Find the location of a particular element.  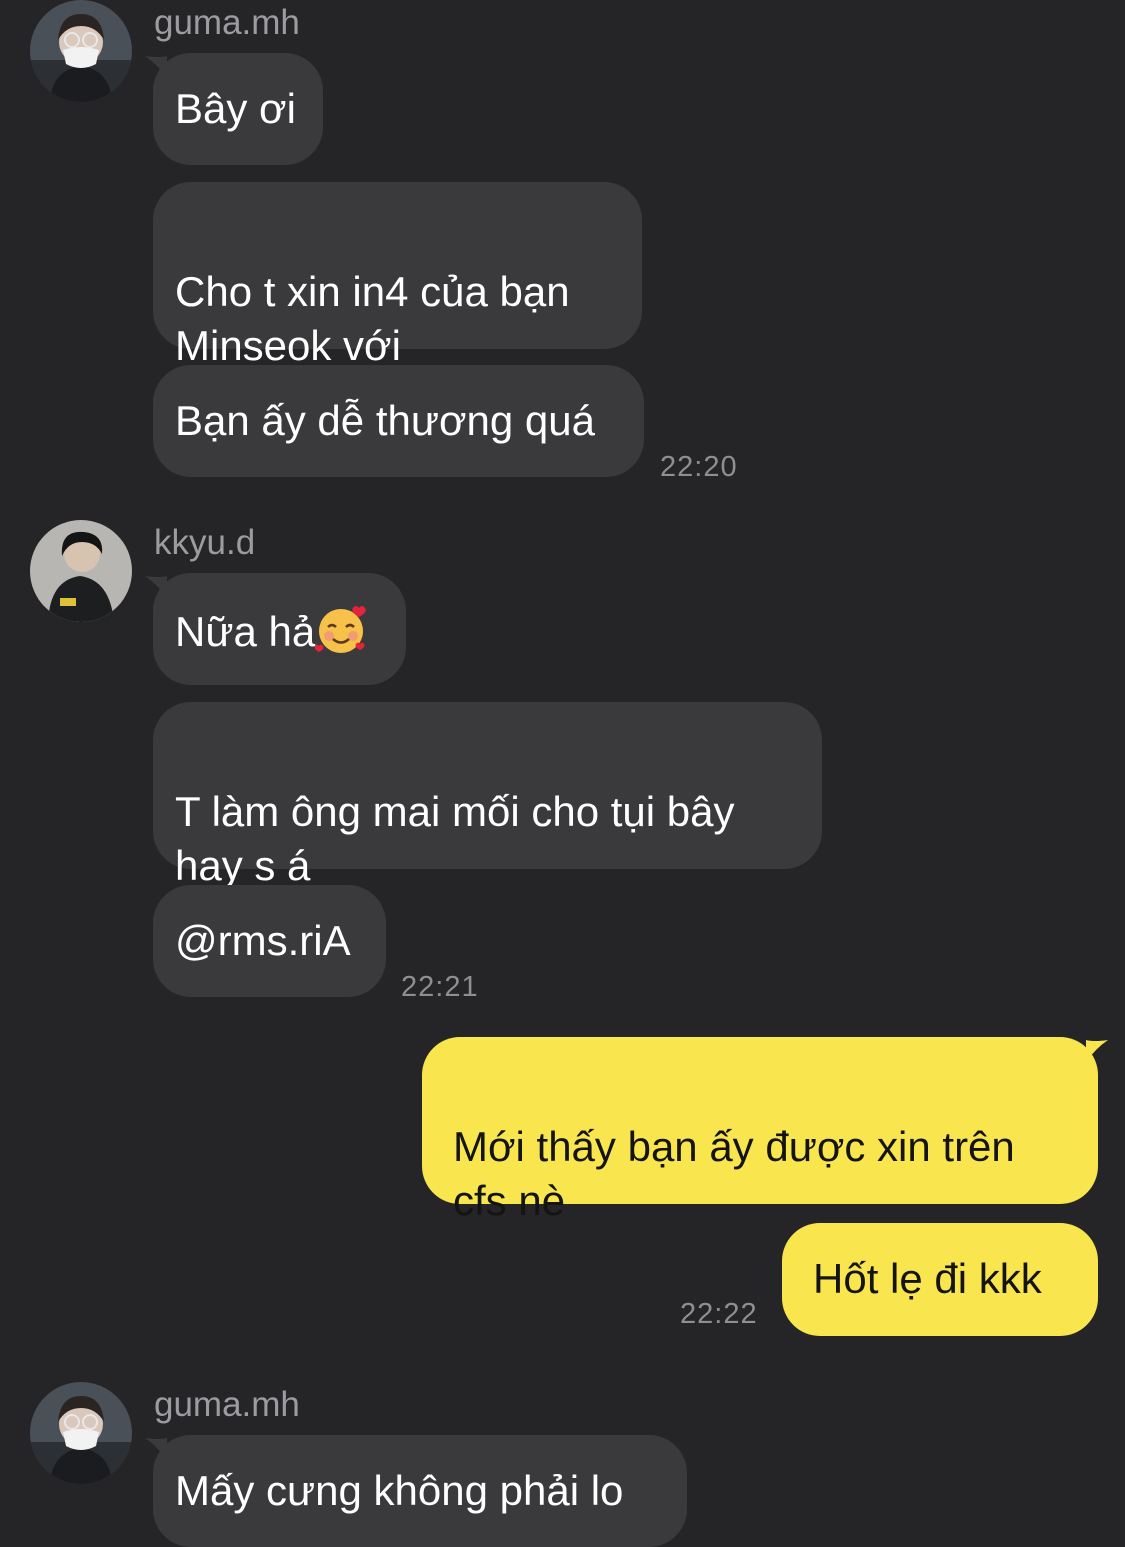

message-bubble: Cho t xin in4 của bạn Minseok với is located at coordinates (397, 275).